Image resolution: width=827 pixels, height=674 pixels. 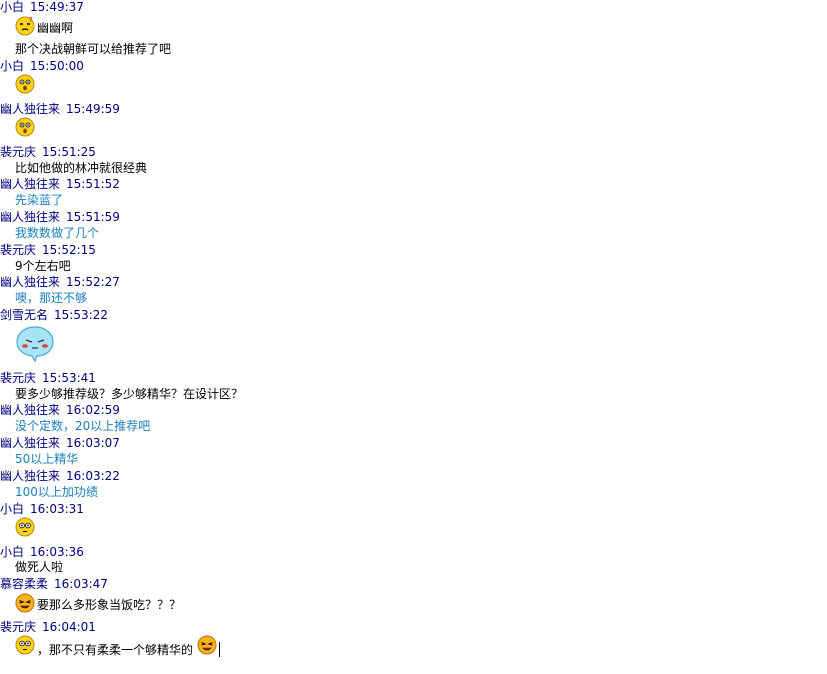 What do you see at coordinates (39, 567) in the screenshot?
I see `message-text: 做死人啦` at bounding box center [39, 567].